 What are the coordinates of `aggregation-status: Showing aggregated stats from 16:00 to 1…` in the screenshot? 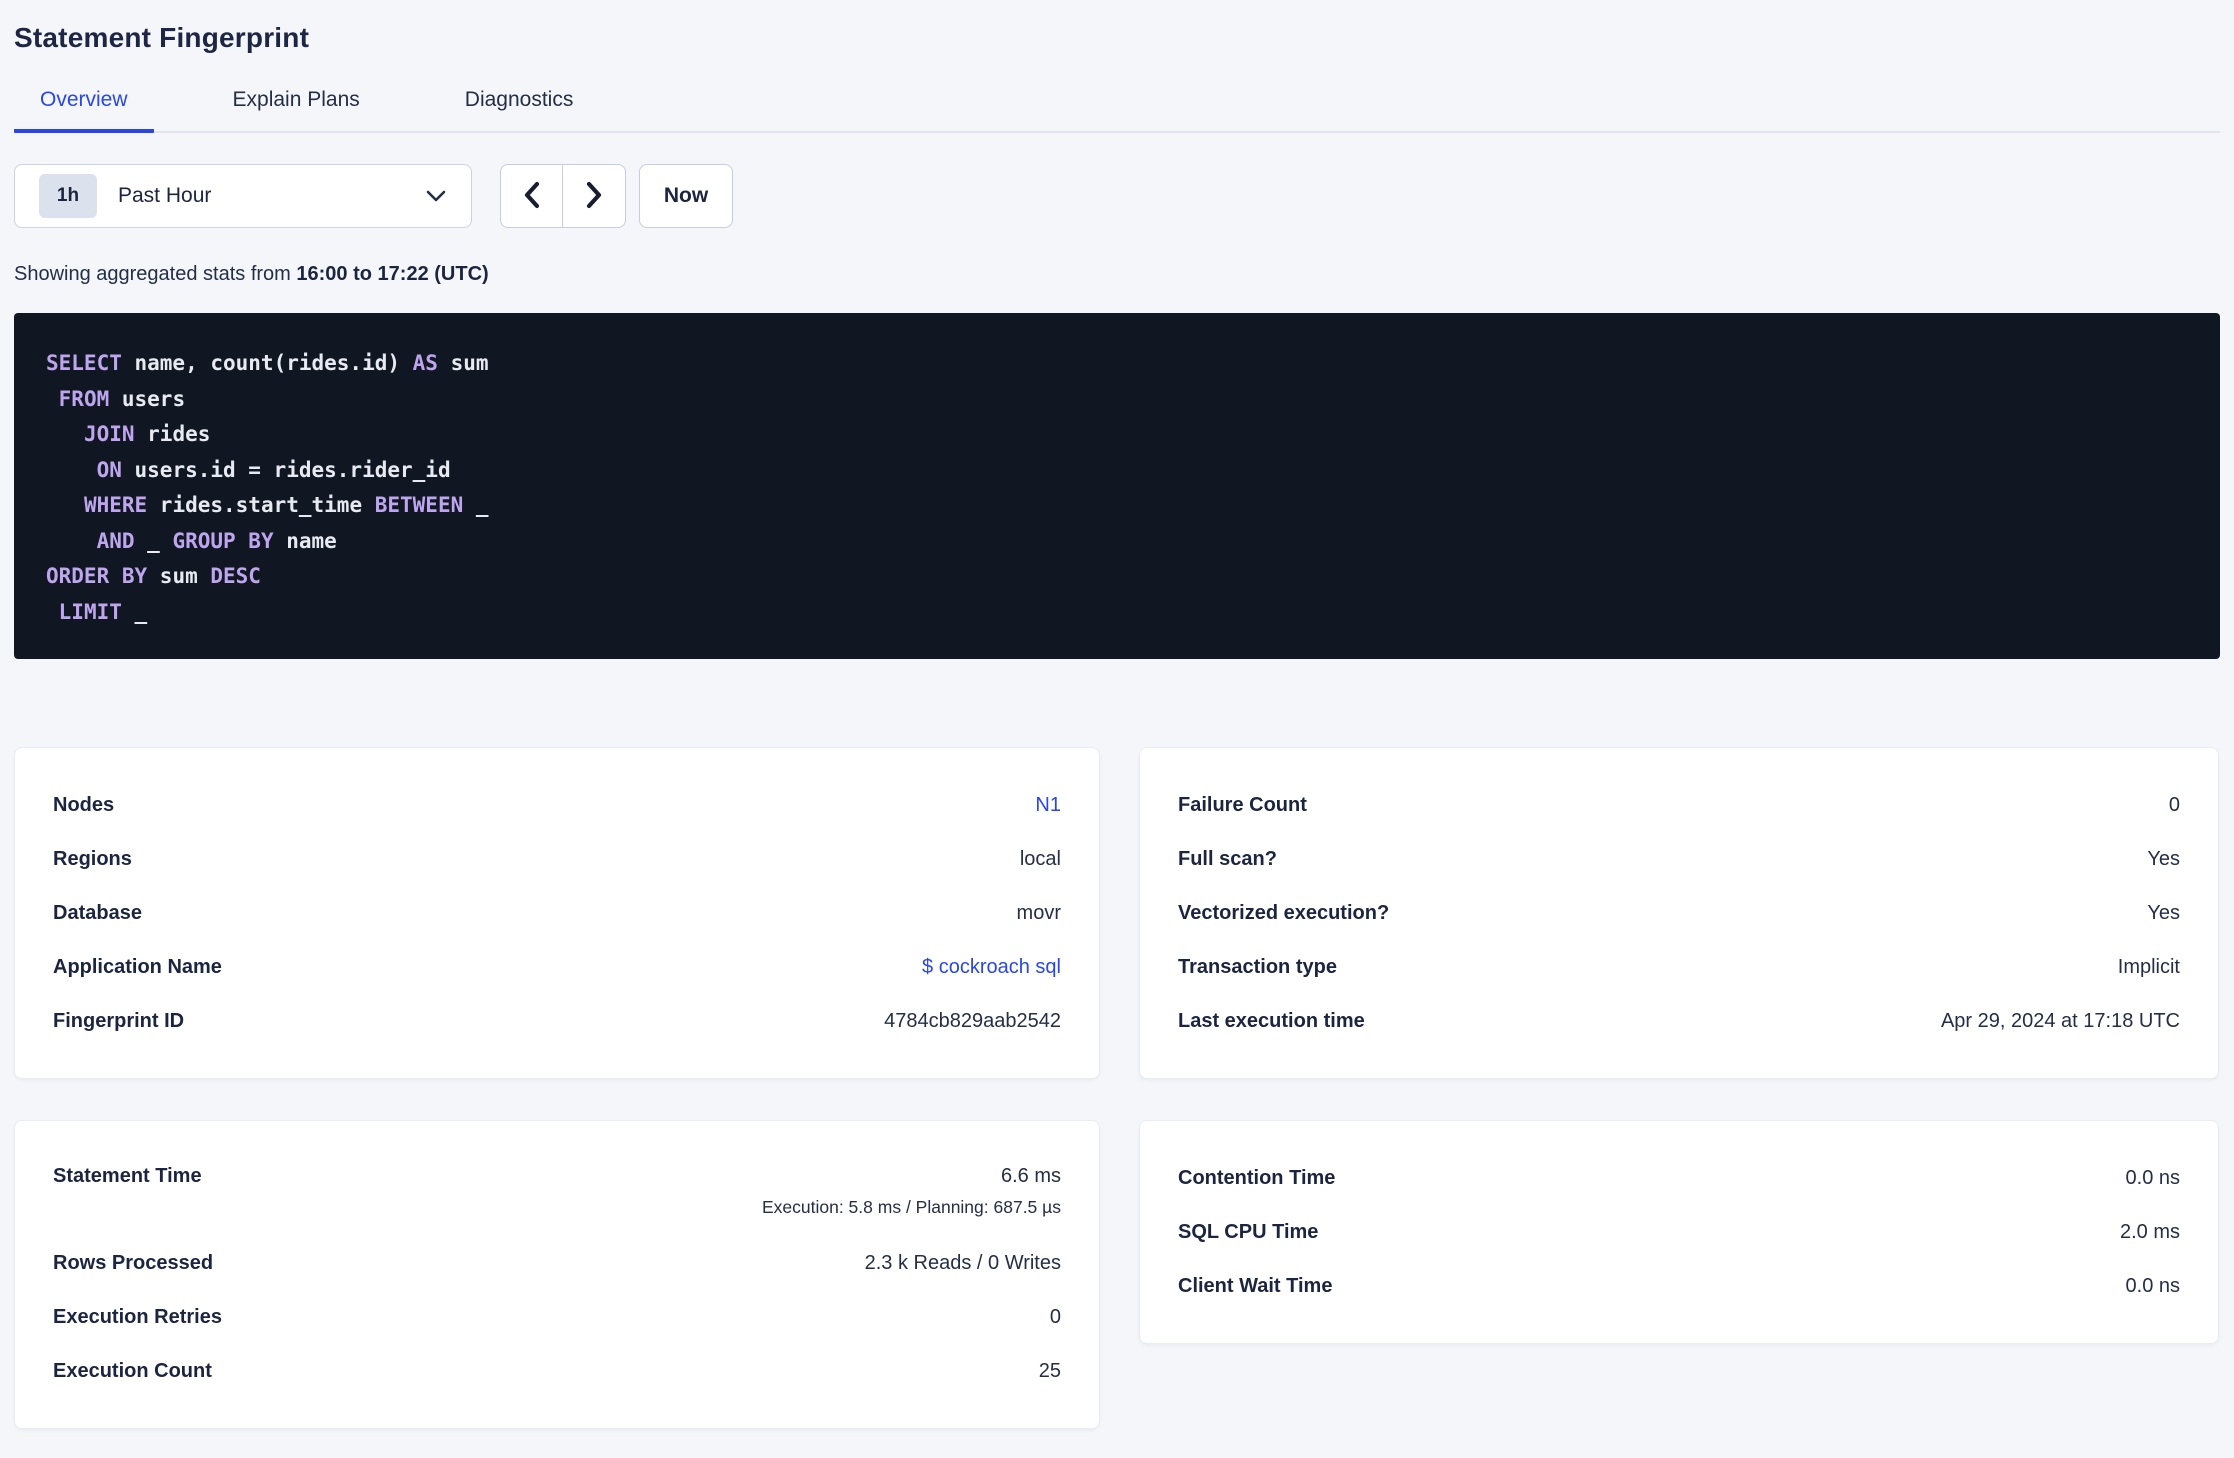 It's located at (1117, 274).